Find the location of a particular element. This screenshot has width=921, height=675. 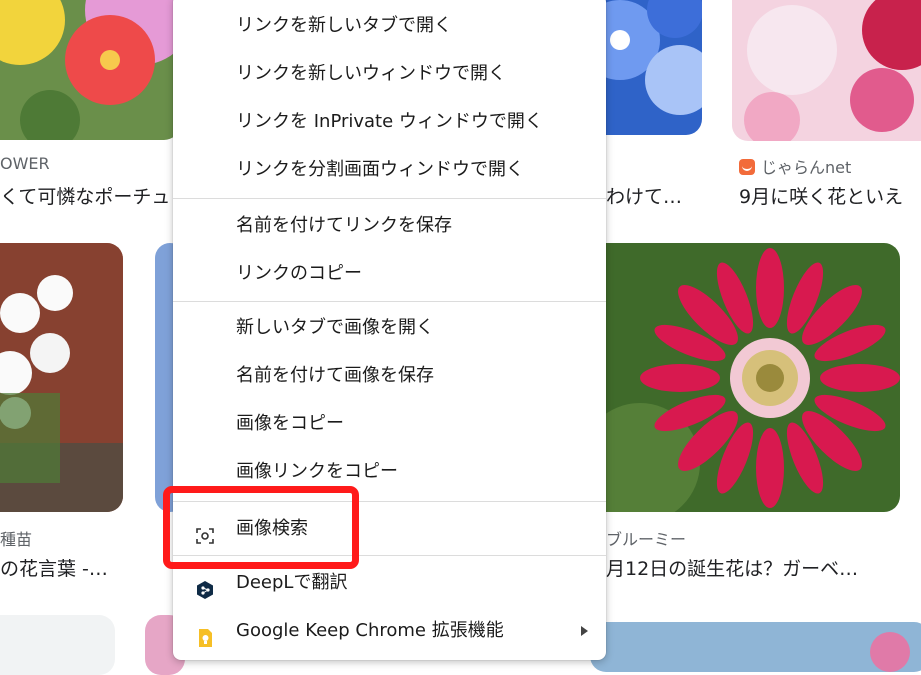

menu-open-link-new-window: リンクを新しいウィンドウで開く is located at coordinates (389, 74).